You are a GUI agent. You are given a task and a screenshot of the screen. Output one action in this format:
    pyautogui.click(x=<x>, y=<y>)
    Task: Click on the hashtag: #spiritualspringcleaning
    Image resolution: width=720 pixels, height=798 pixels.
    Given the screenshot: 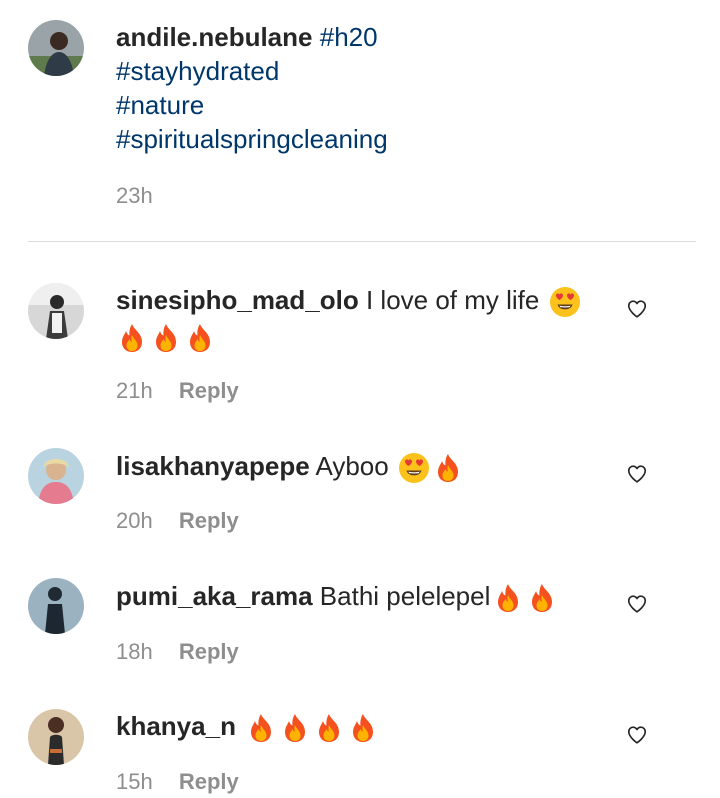 What is the action you would take?
    pyautogui.click(x=396, y=139)
    